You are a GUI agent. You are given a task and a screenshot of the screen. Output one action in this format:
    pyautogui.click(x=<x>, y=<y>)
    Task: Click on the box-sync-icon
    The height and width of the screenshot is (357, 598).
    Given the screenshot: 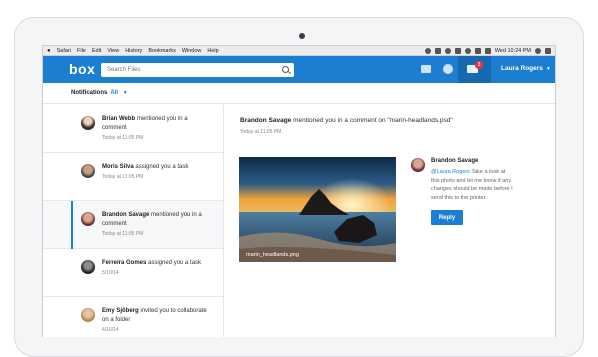 What is the action you would take?
    pyautogui.click(x=427, y=50)
    